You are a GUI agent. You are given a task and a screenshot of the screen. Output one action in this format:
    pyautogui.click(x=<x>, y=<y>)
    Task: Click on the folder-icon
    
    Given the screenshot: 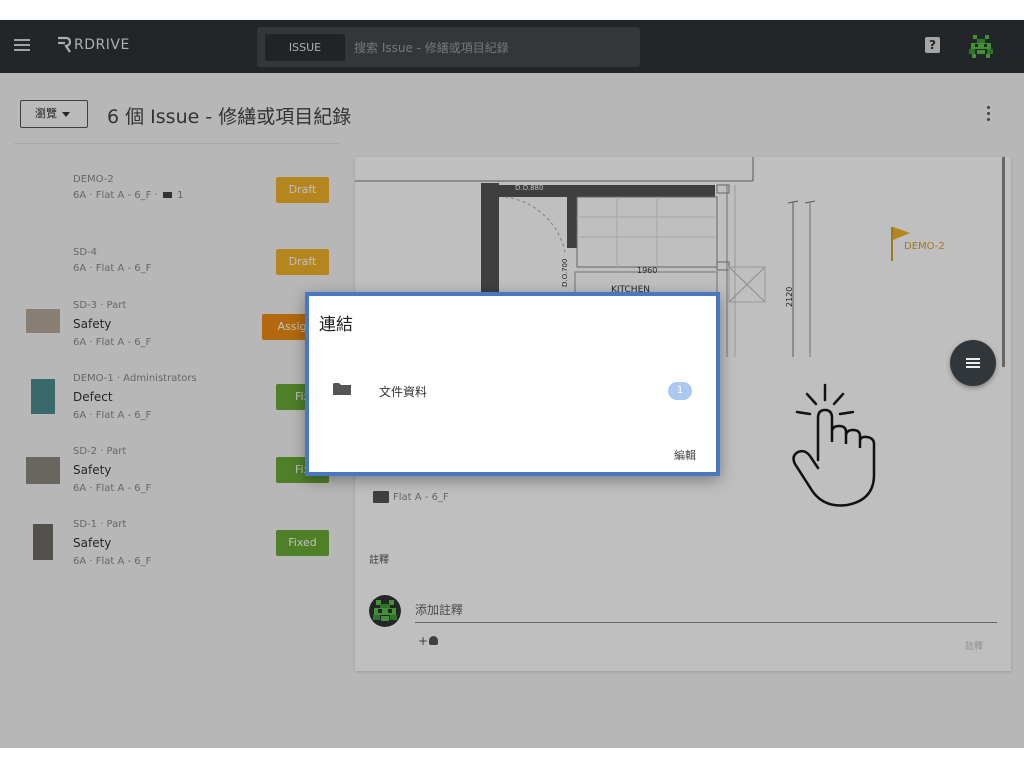 What is the action you would take?
    pyautogui.click(x=342, y=389)
    